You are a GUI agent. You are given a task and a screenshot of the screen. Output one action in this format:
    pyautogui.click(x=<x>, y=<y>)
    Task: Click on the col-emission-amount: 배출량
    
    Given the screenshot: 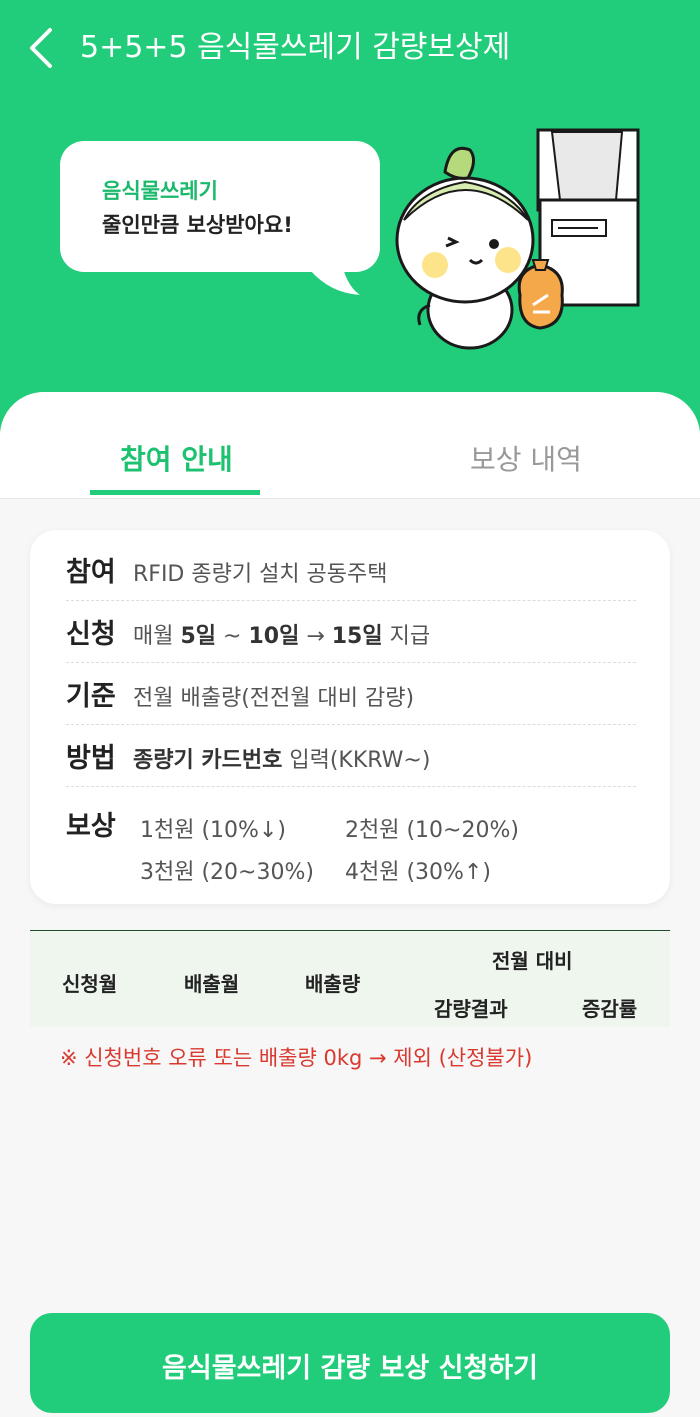 What is the action you would take?
    pyautogui.click(x=333, y=984)
    